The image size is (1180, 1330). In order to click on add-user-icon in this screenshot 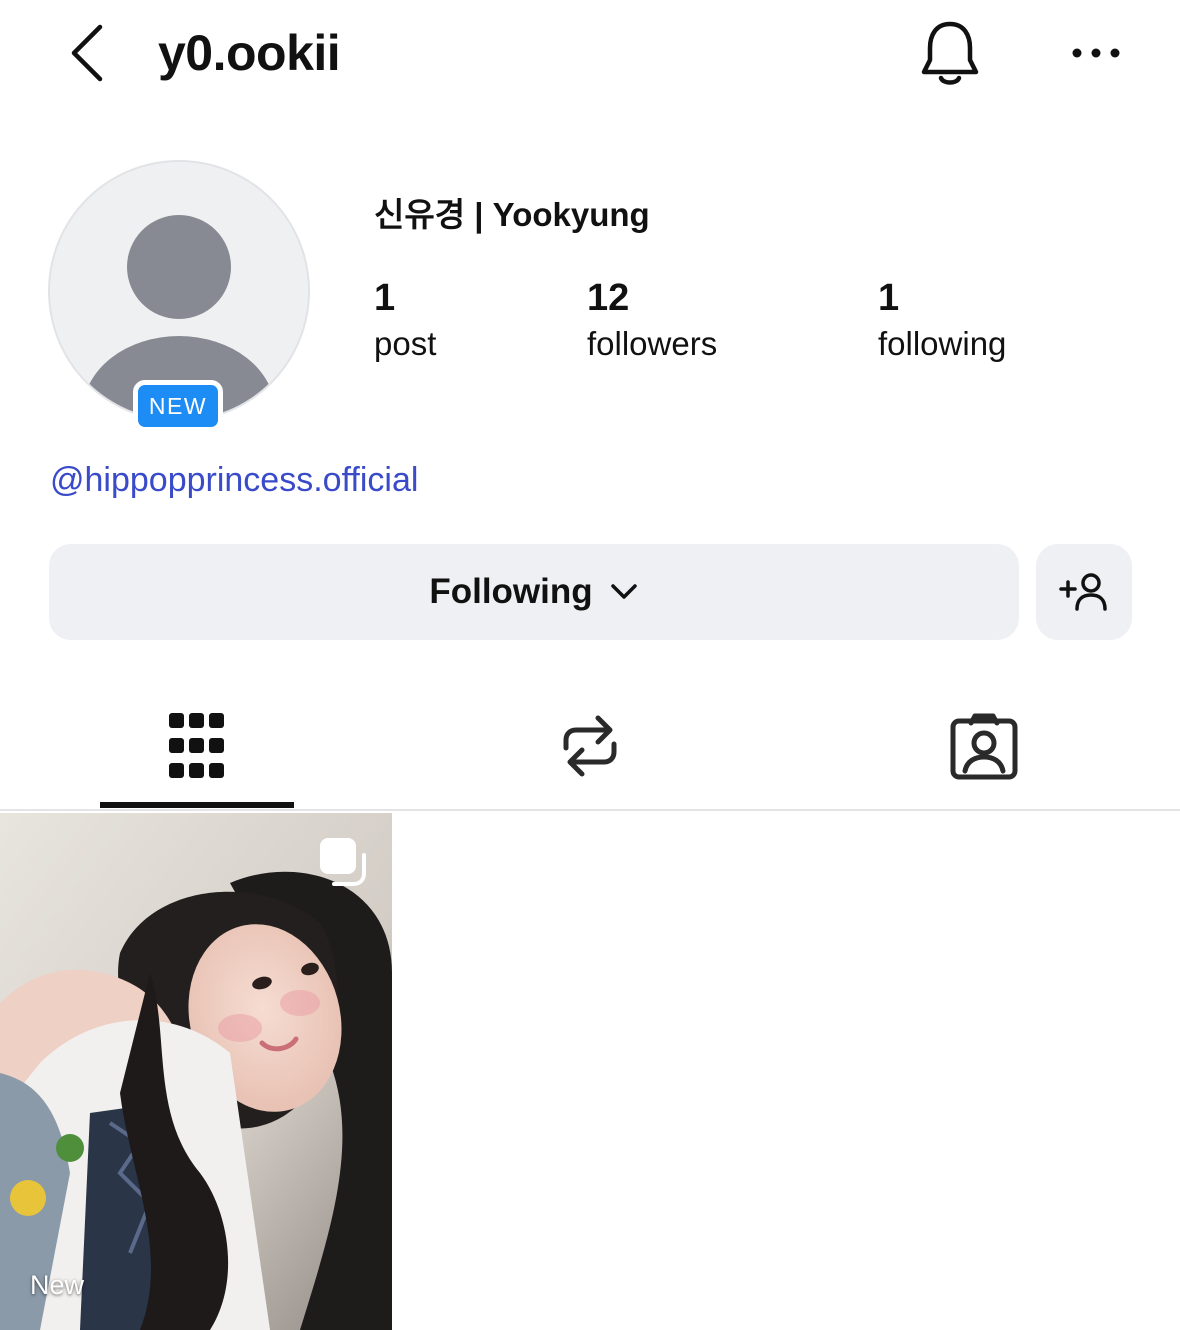, I will do `click(1083, 592)`.